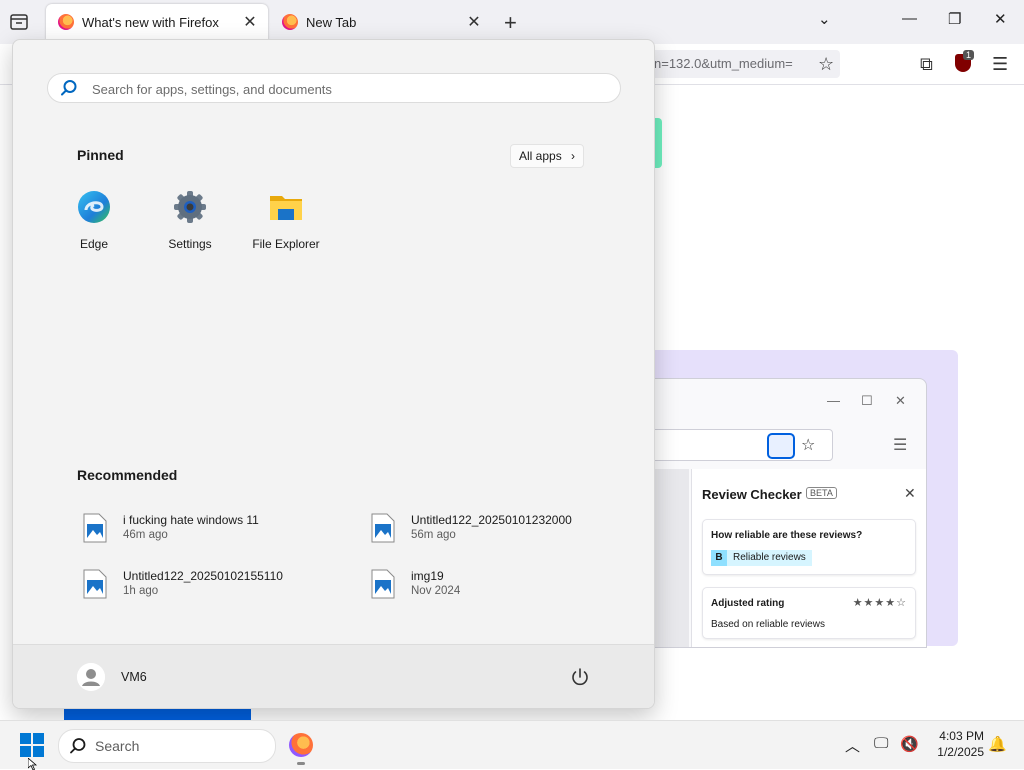 The width and height of the screenshot is (1024, 770). I want to click on reliability-heading: How reliable are these reviews?, so click(787, 535).